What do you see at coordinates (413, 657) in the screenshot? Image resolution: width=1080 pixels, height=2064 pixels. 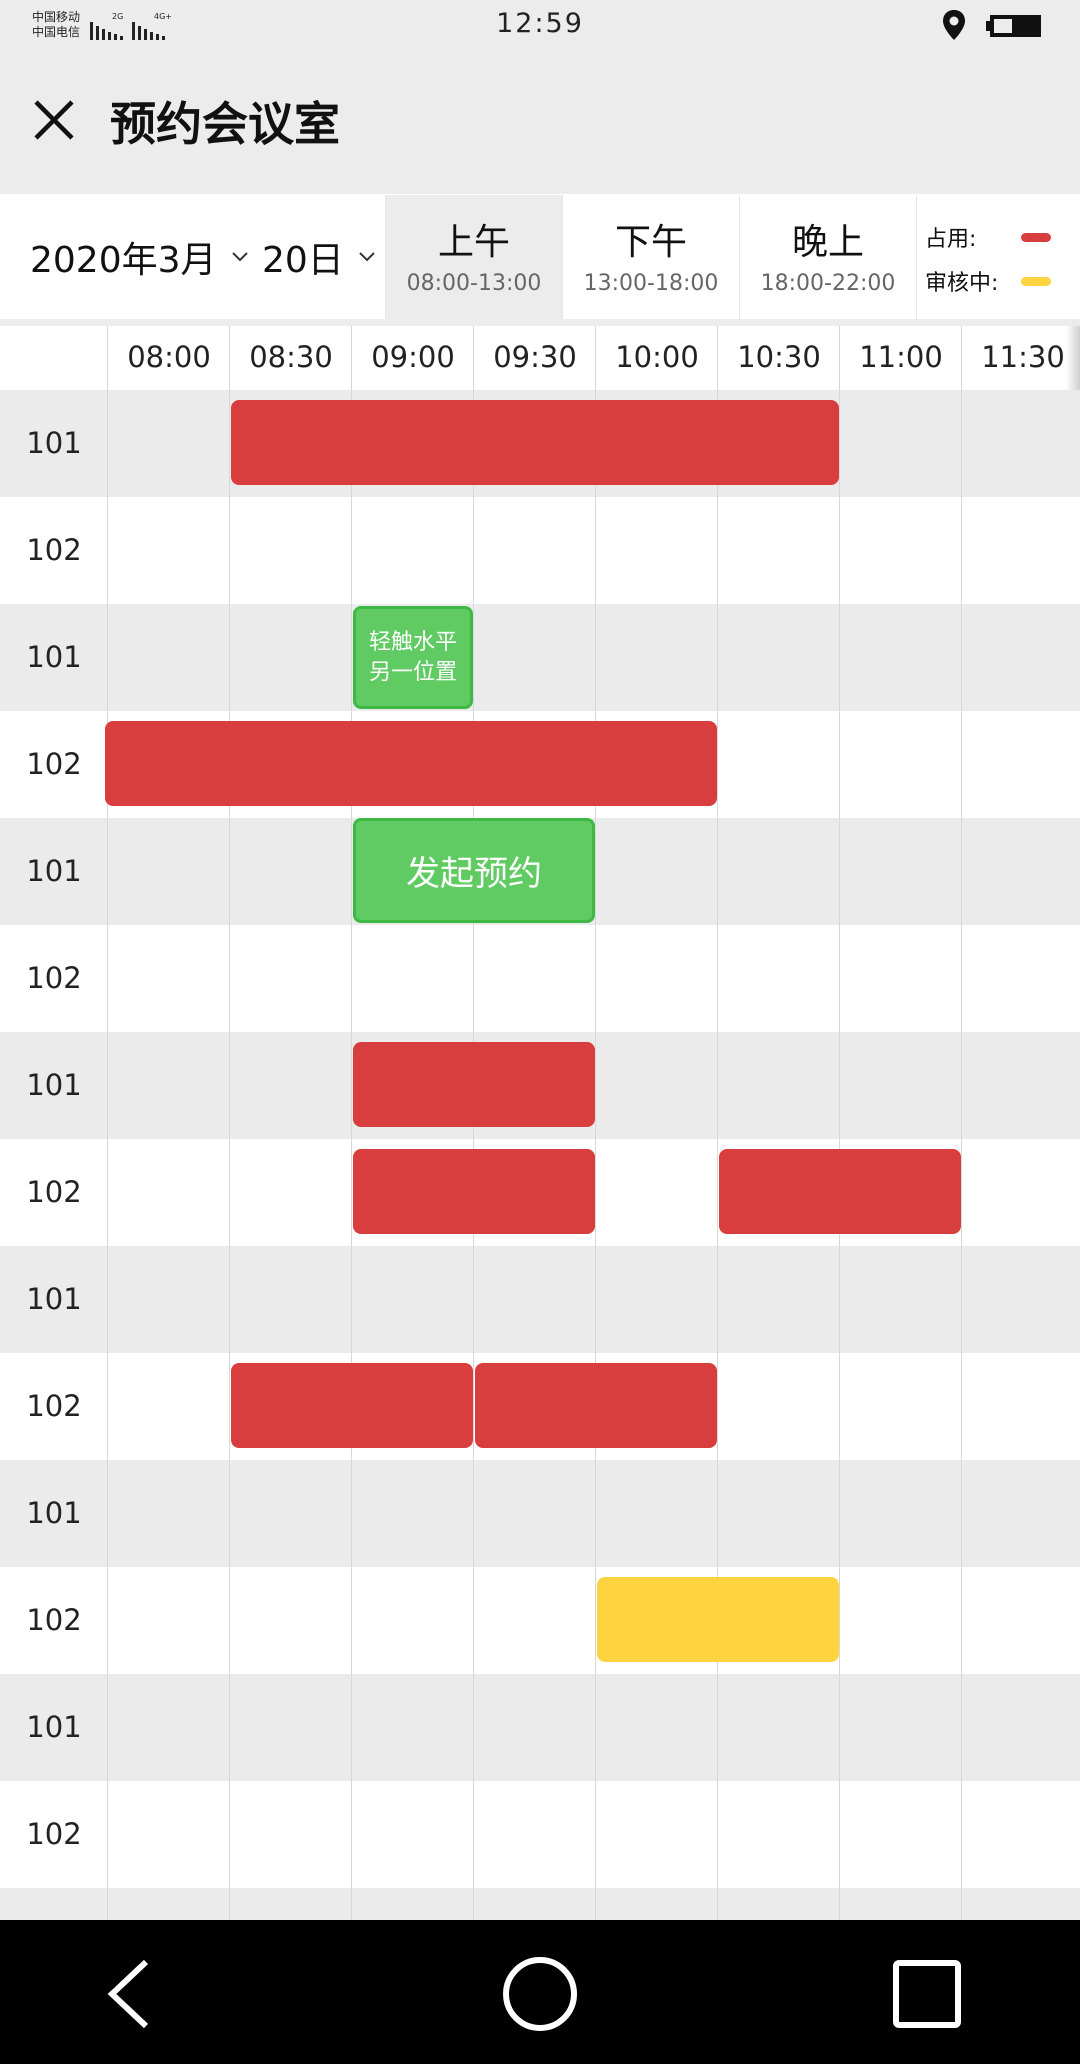 I see `hint-tooltip: 轻触水平 另一位置` at bounding box center [413, 657].